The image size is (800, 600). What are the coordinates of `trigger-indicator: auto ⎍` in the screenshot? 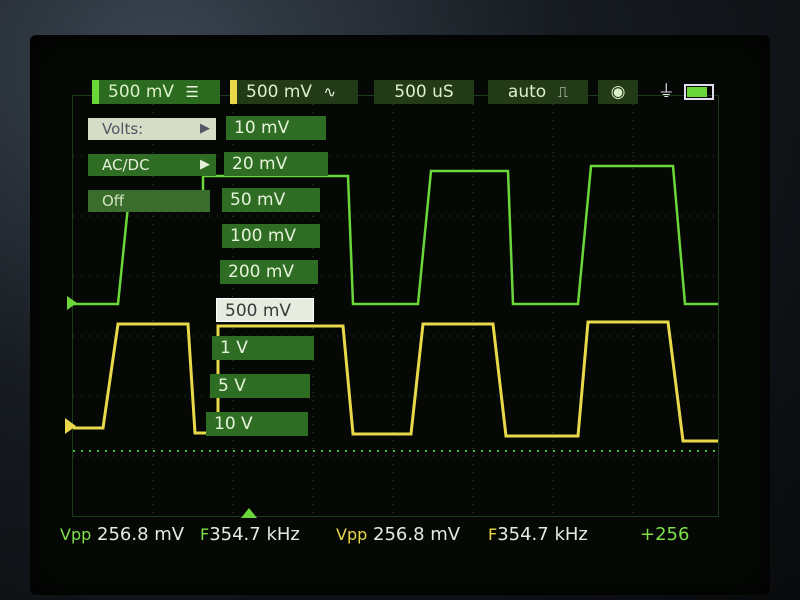 It's located at (538, 92).